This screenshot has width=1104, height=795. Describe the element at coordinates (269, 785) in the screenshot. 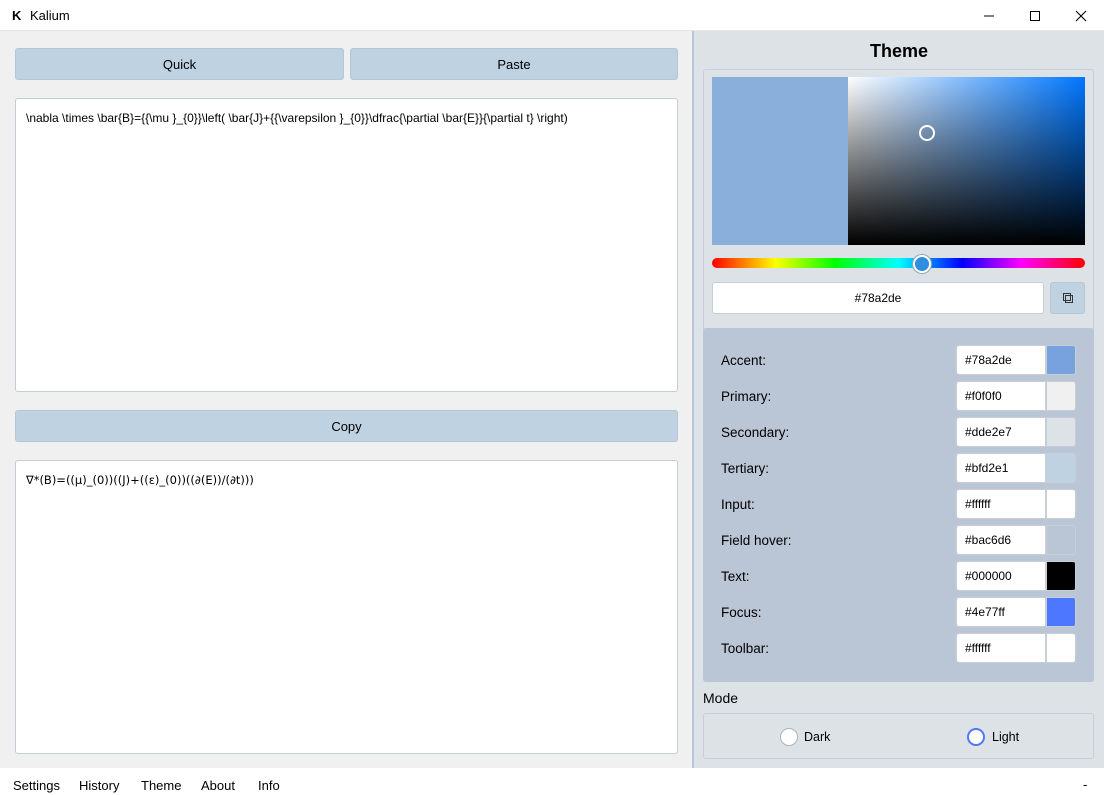

I see `nav-info: Info` at that location.